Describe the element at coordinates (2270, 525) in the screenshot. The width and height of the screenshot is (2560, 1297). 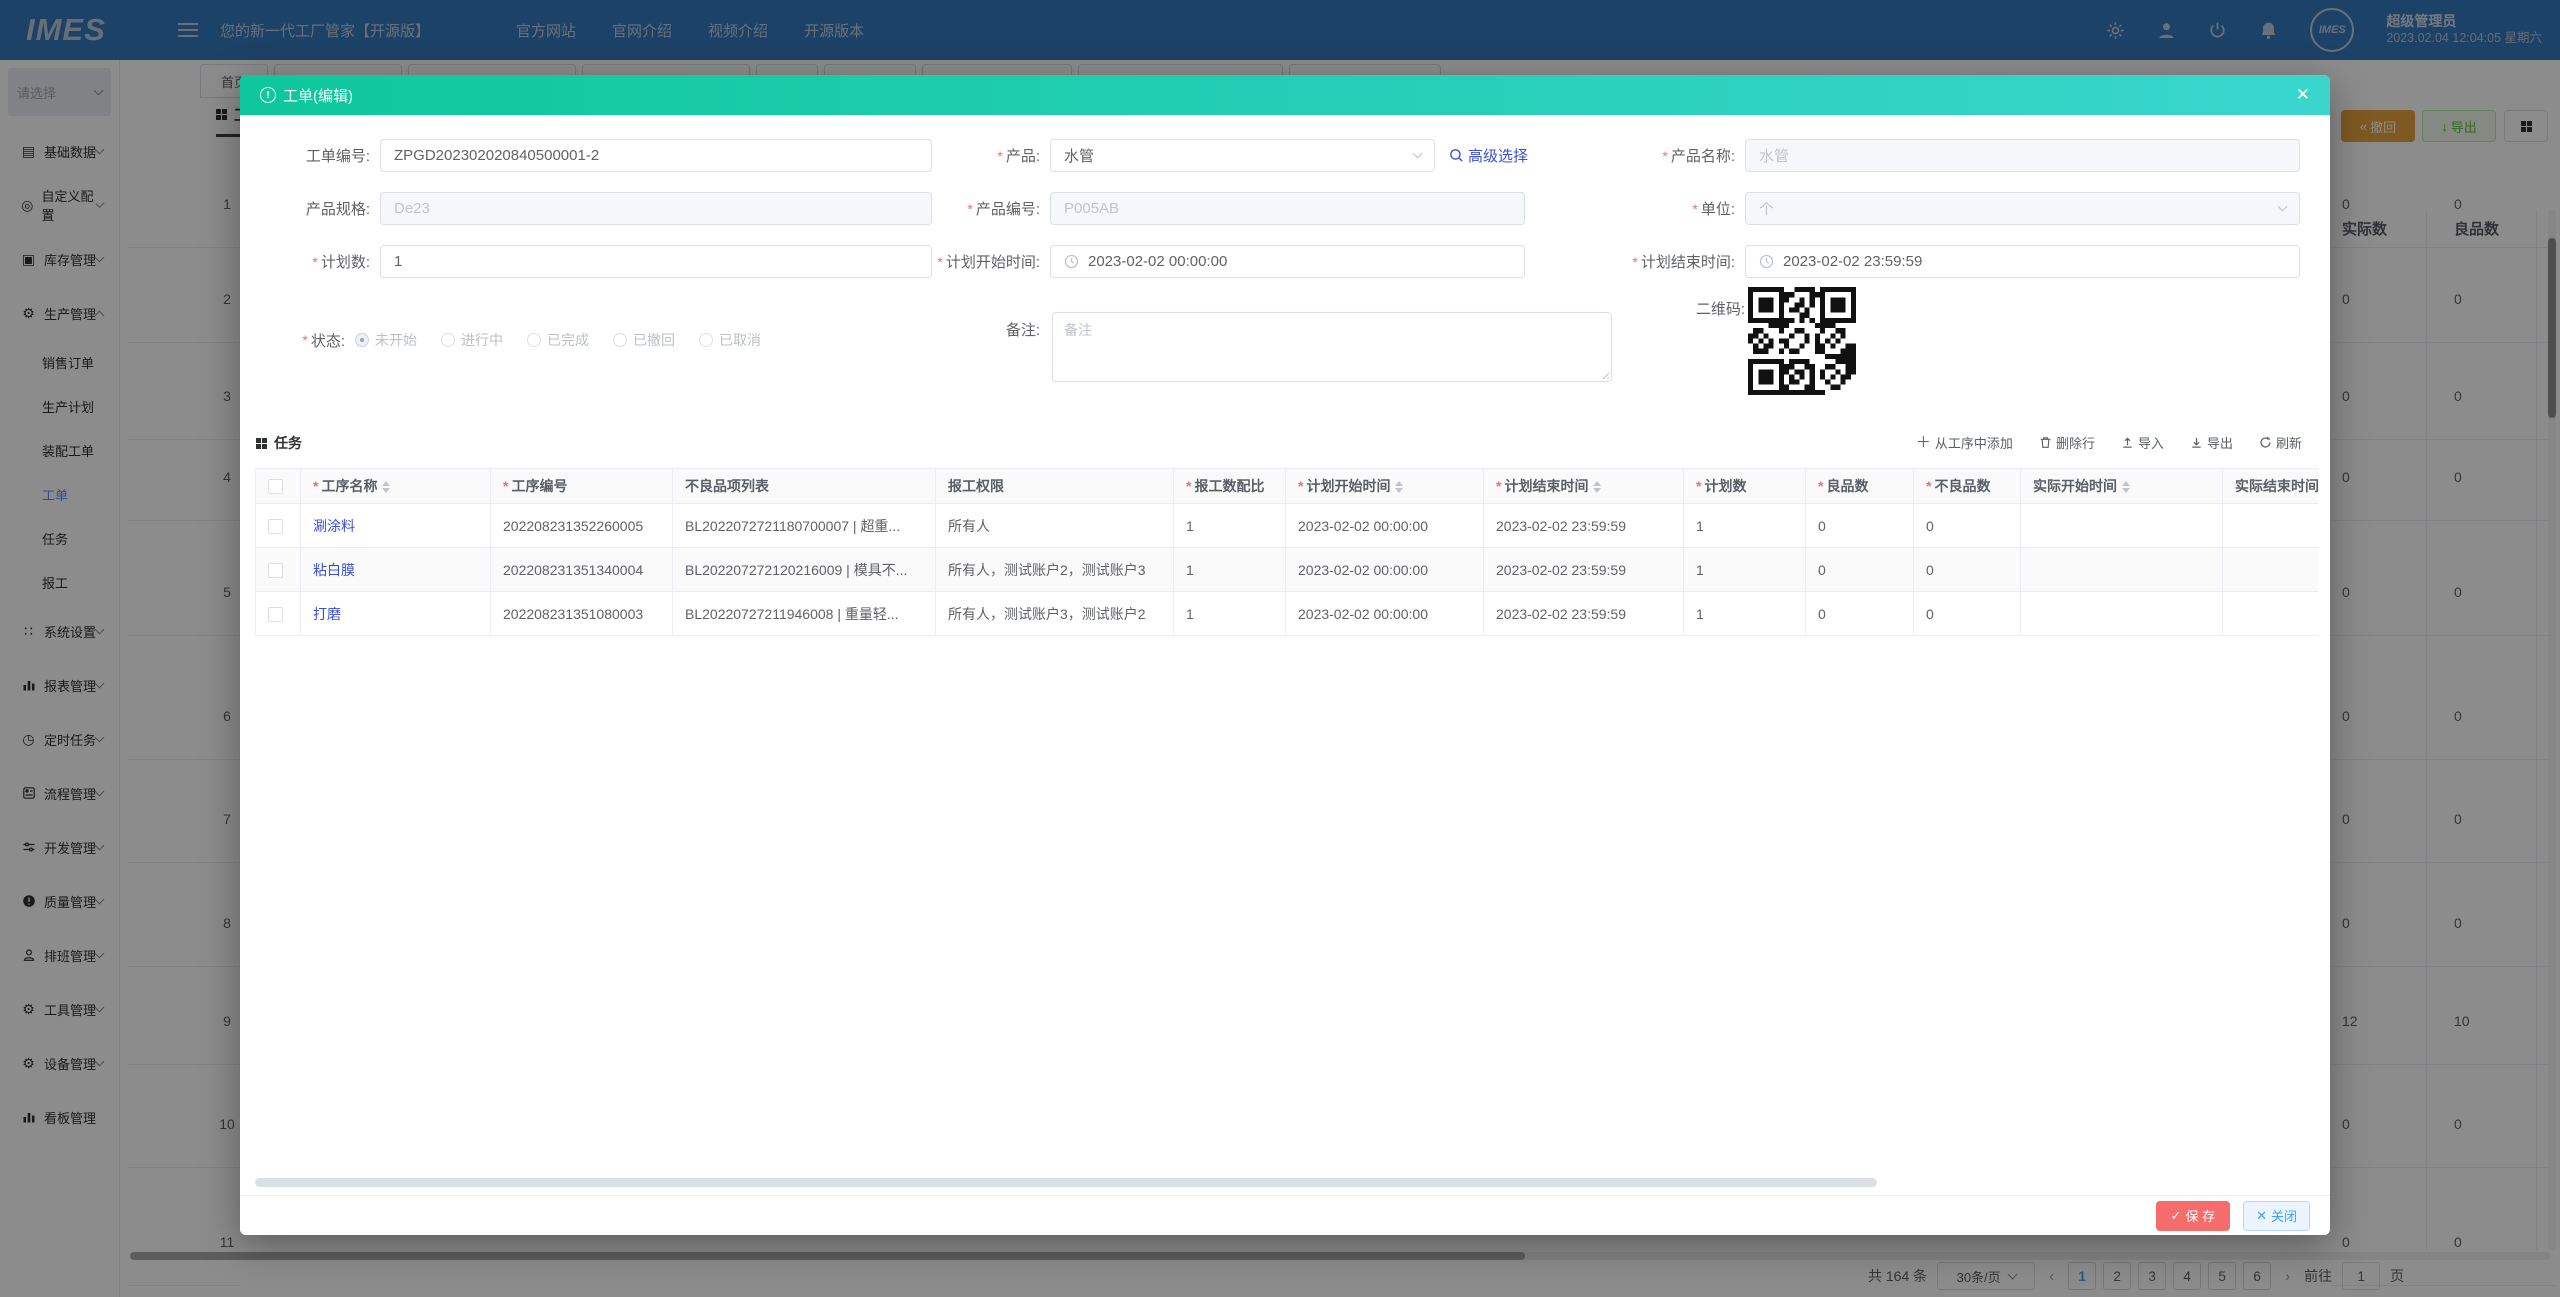
I see `cell-actual_end` at that location.